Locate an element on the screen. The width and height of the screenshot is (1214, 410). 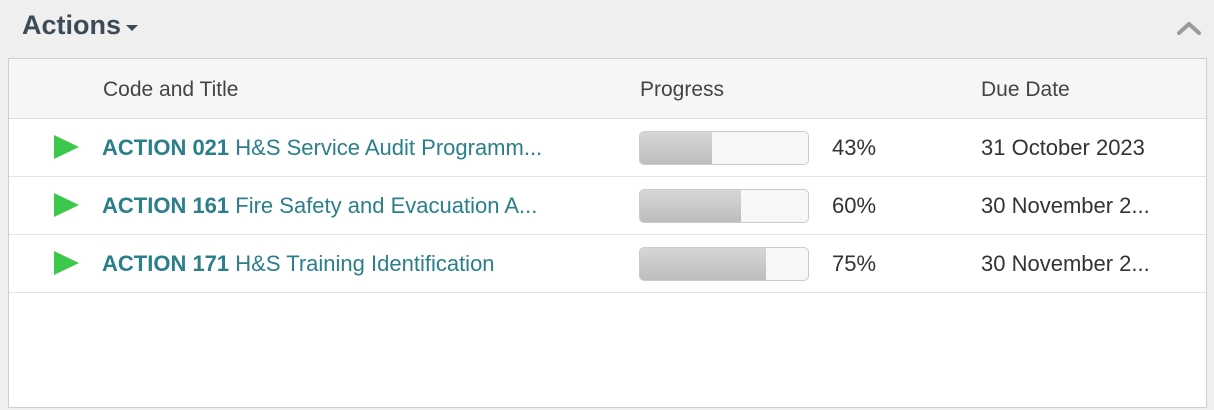
due-date: 31 October 2023 is located at coordinates (1063, 147).